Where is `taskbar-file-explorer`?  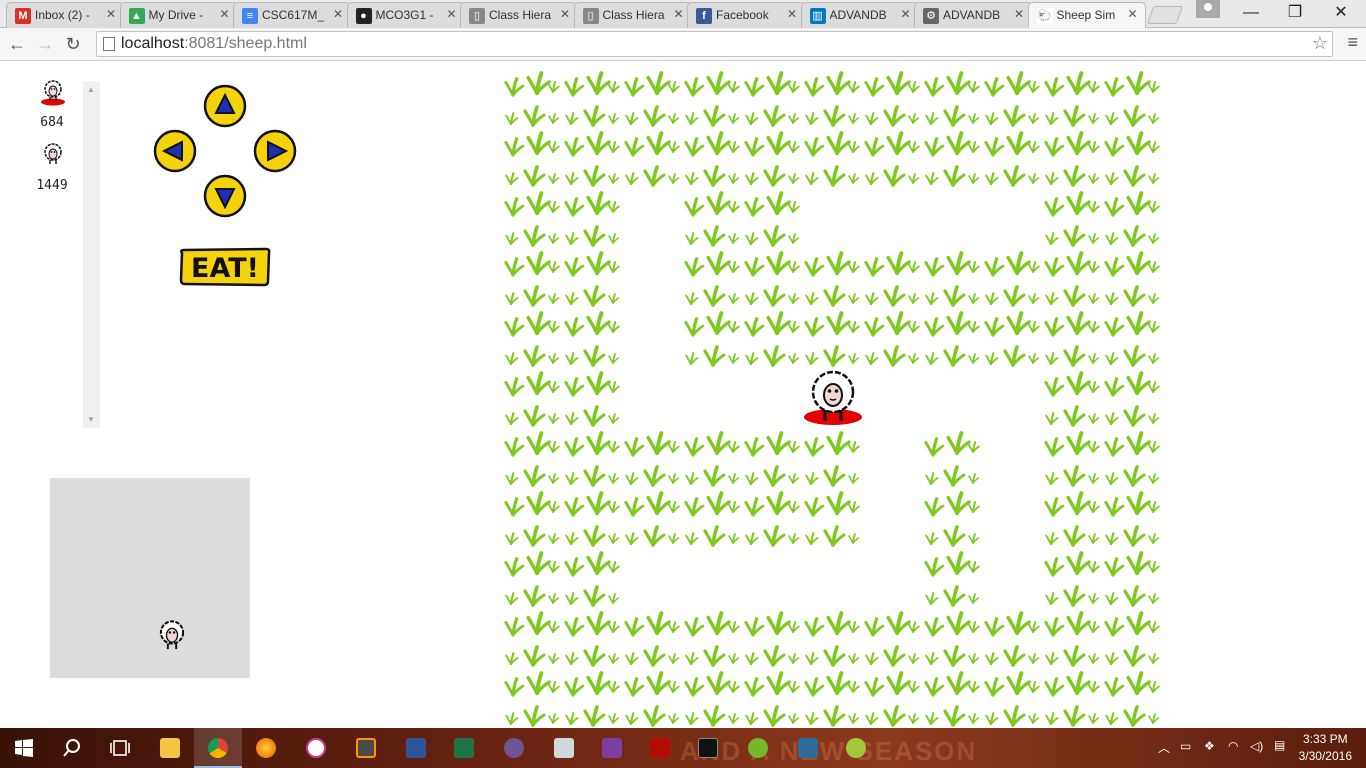
taskbar-file-explorer is located at coordinates (170, 748).